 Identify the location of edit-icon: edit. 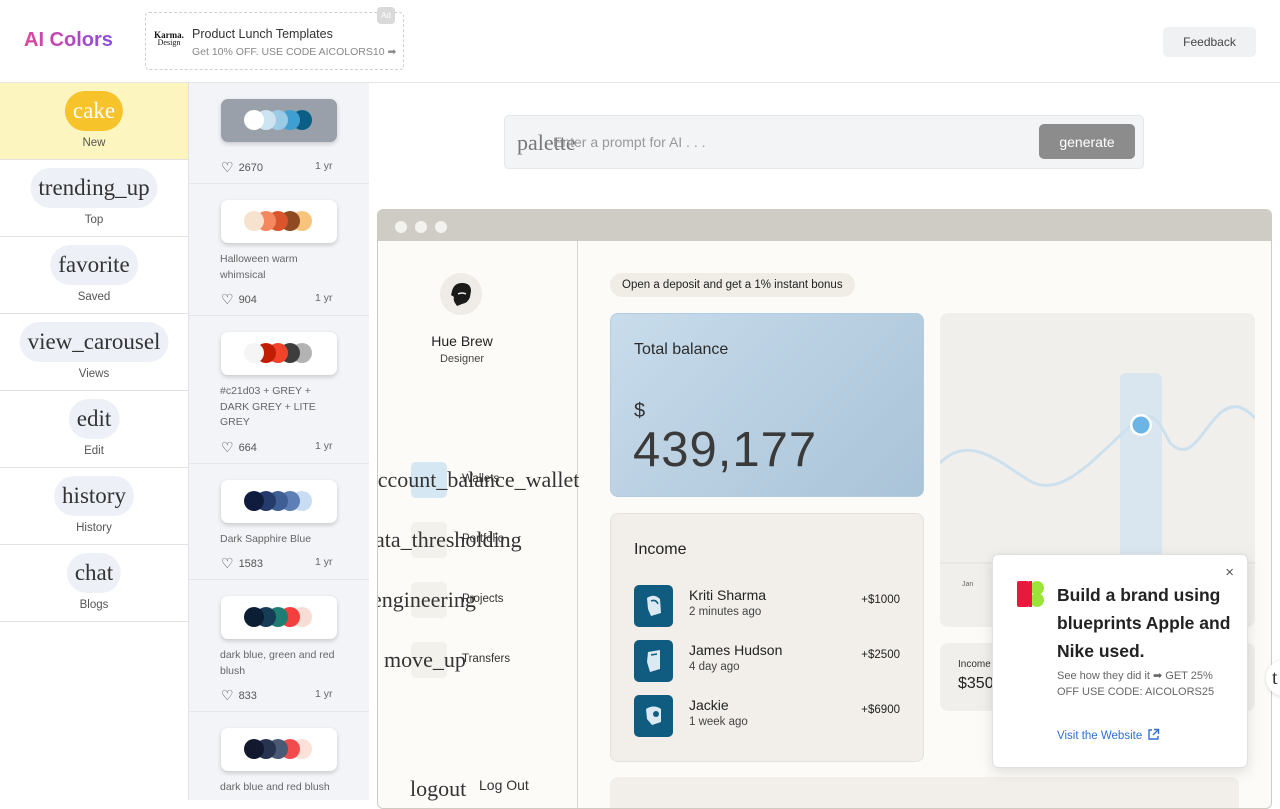
(94, 419).